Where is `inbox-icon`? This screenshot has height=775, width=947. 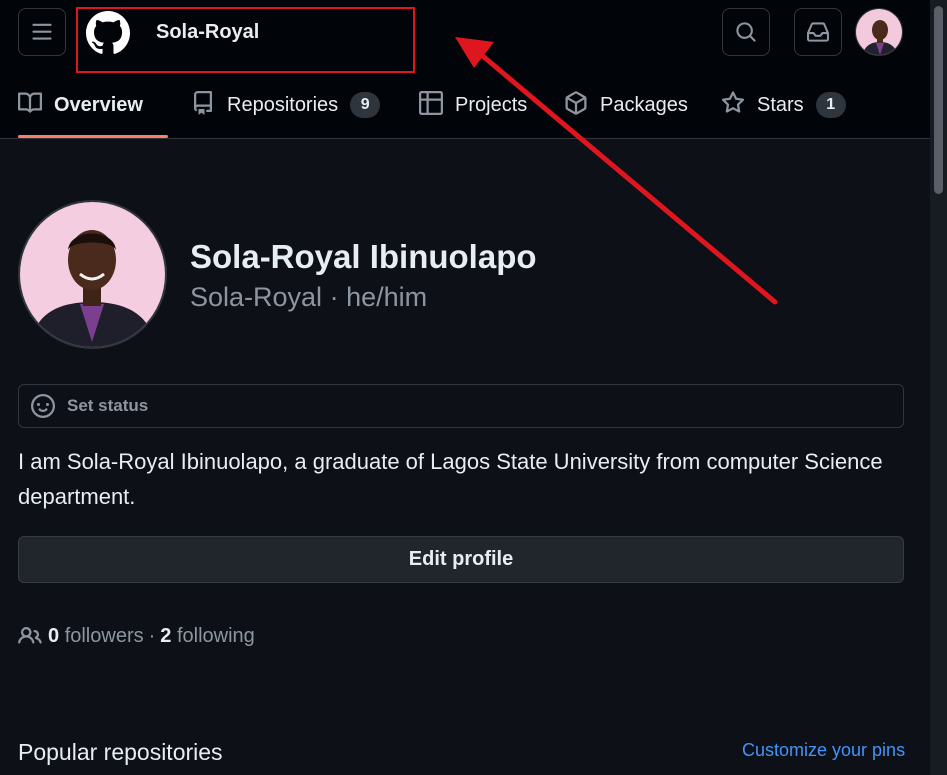 inbox-icon is located at coordinates (818, 32).